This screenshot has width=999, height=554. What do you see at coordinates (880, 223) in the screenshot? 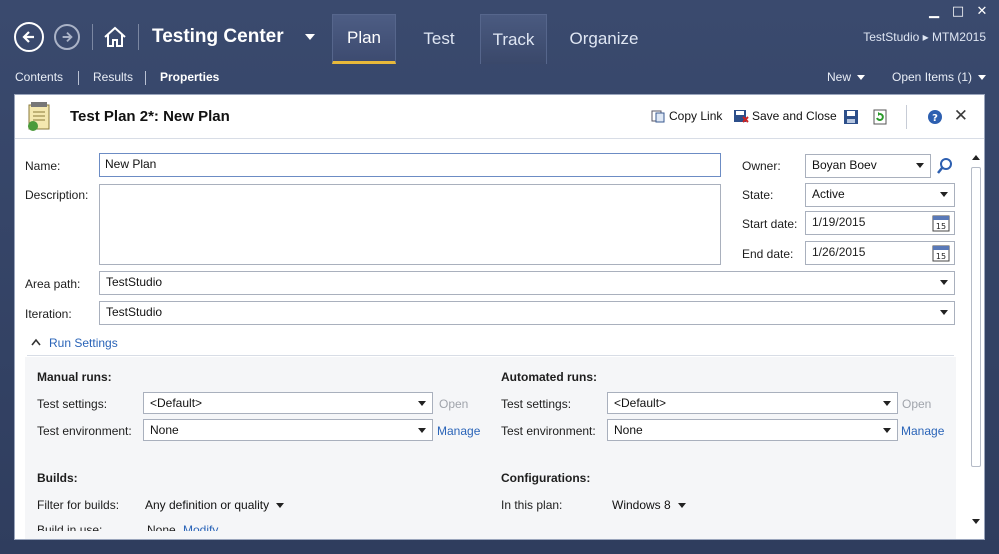
I see `start-date-input: 1/19/2015 15` at bounding box center [880, 223].